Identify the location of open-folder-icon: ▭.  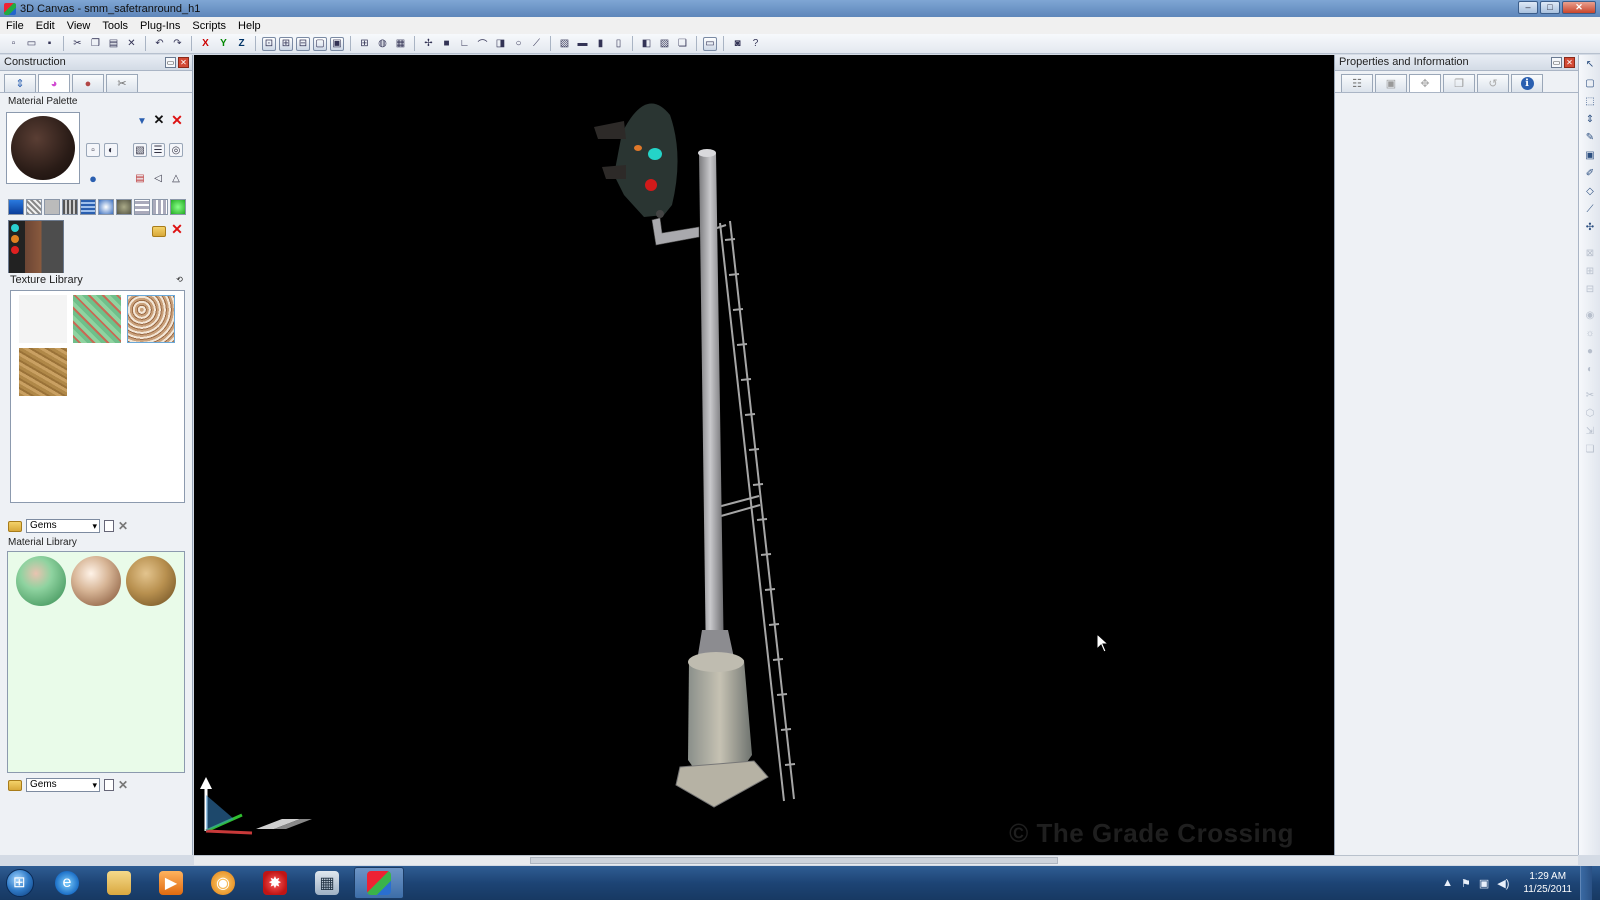
(31, 43).